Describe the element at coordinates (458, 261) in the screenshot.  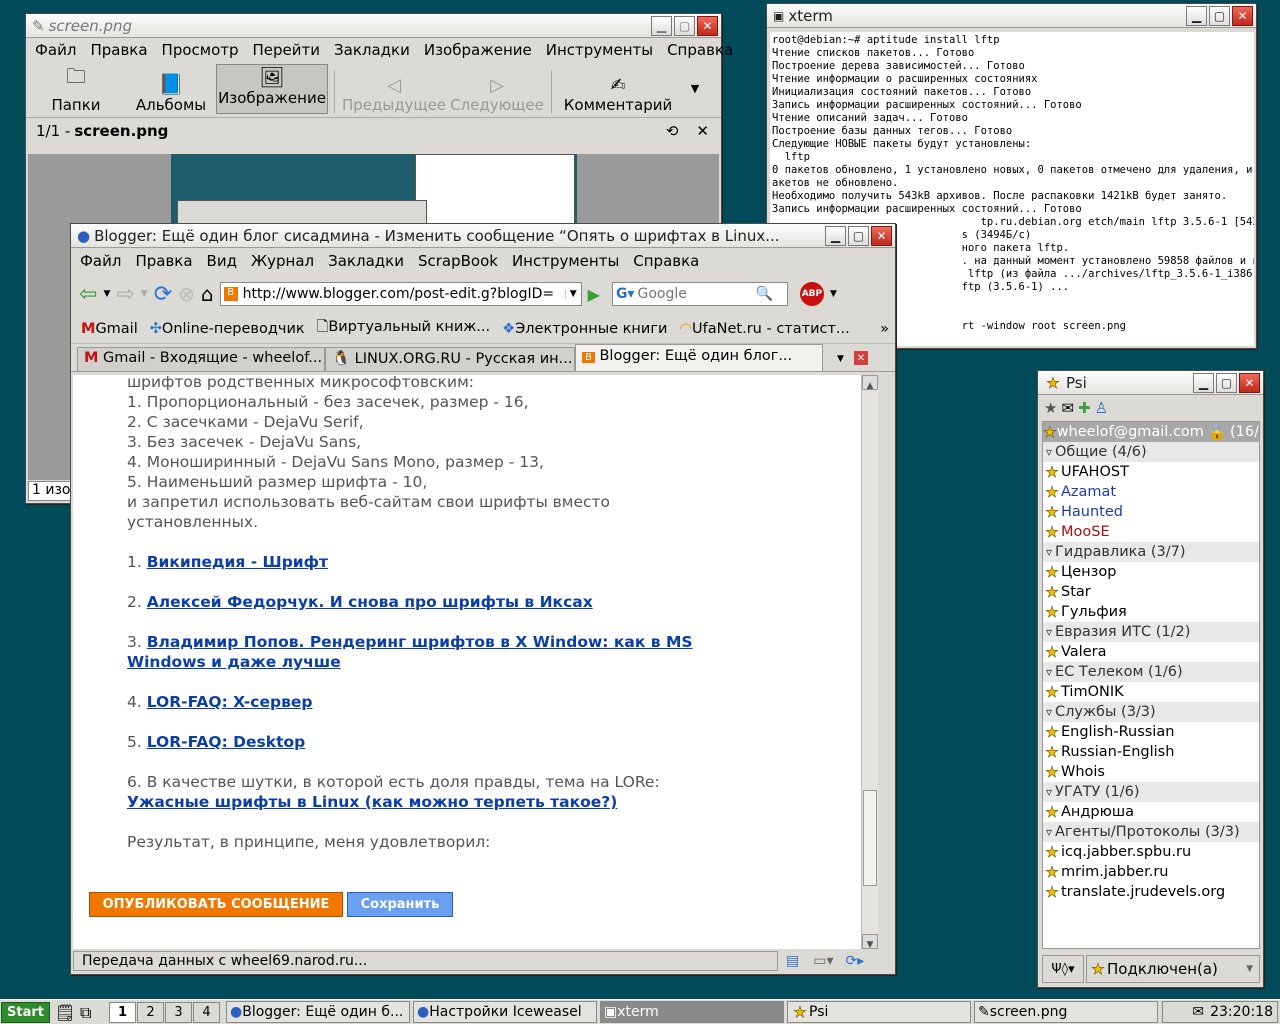
I see `menu-scrapbook: ScrapBook` at that location.